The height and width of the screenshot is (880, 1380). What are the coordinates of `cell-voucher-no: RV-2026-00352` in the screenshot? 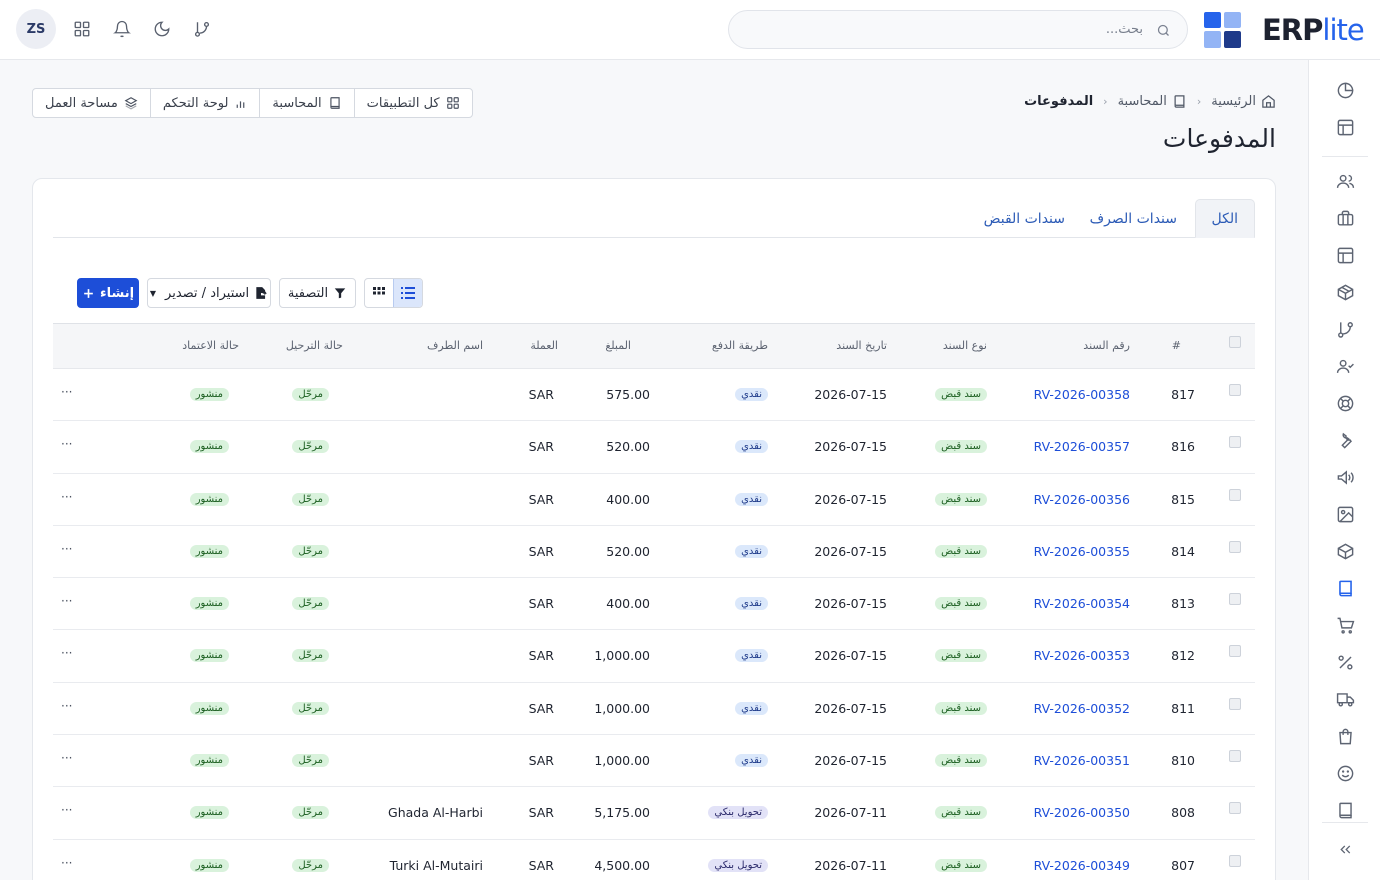 It's located at (1082, 708).